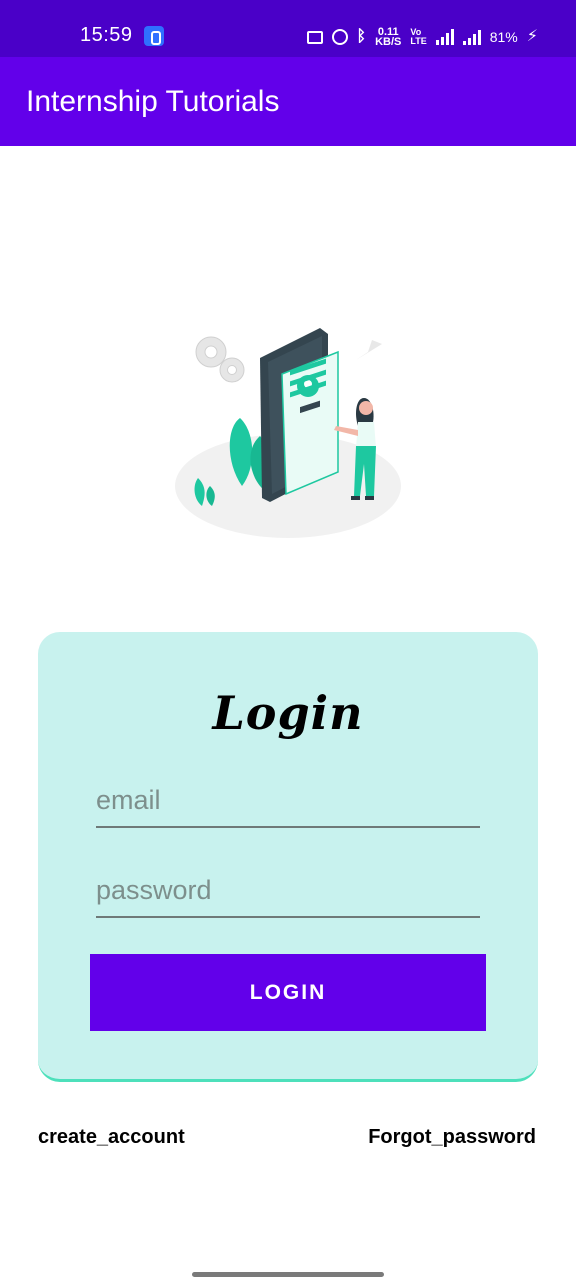  I want to click on volte-icon: Vo LTE, so click(418, 36).